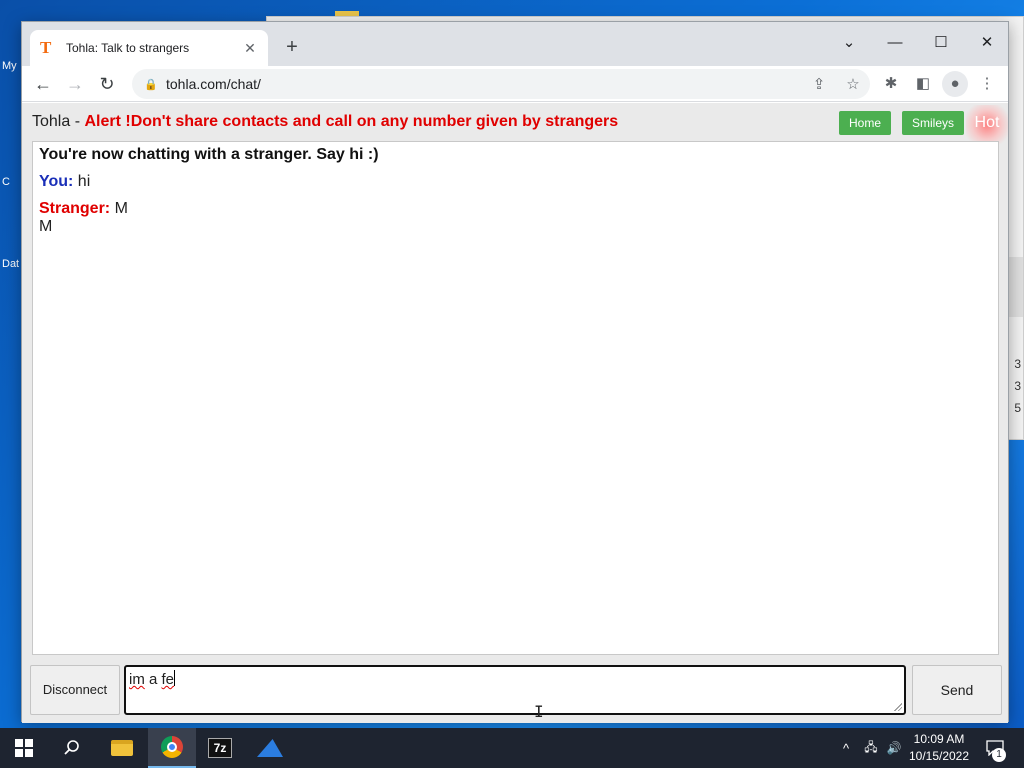 The image size is (1024, 768). Describe the element at coordinates (128, 48) in the screenshot. I see `tab-title: Tohla: Talk to strangers` at that location.